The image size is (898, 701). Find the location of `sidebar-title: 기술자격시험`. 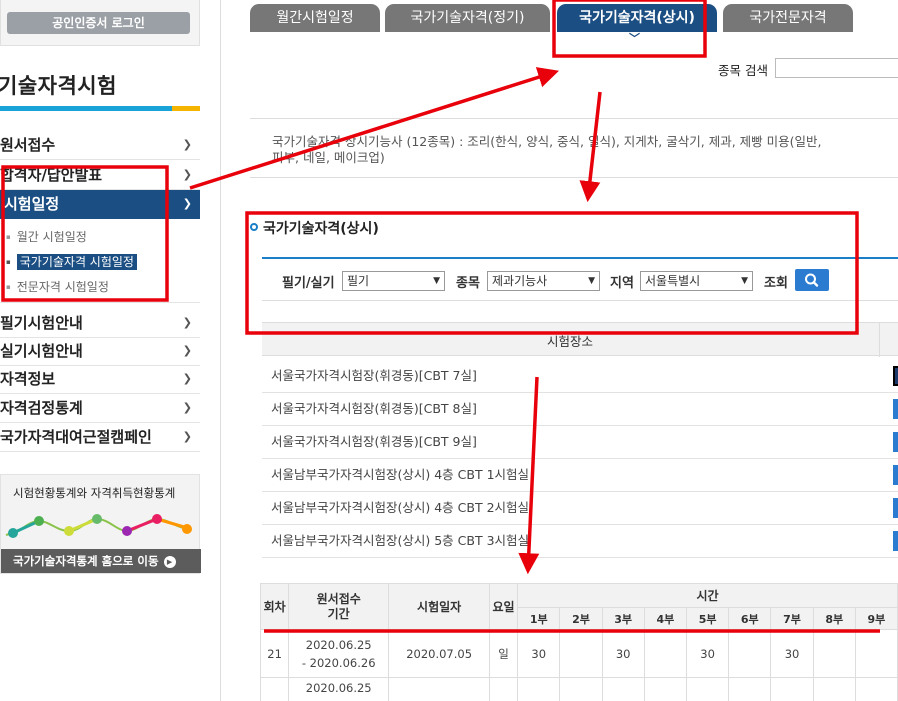

sidebar-title: 기술자격시험 is located at coordinates (58, 86).